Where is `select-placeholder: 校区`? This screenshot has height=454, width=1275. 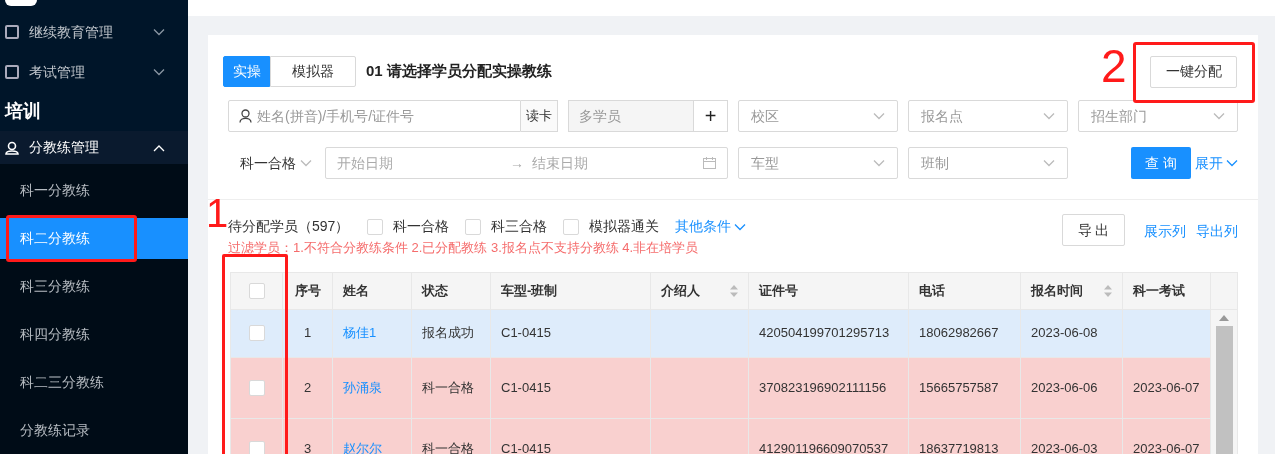
select-placeholder: 校区 is located at coordinates (765, 116).